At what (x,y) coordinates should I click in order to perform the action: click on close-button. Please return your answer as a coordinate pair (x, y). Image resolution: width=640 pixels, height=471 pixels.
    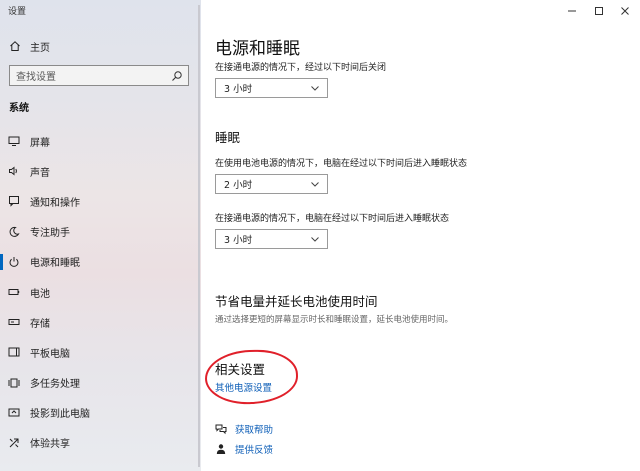
    Looking at the image, I should click on (625, 11).